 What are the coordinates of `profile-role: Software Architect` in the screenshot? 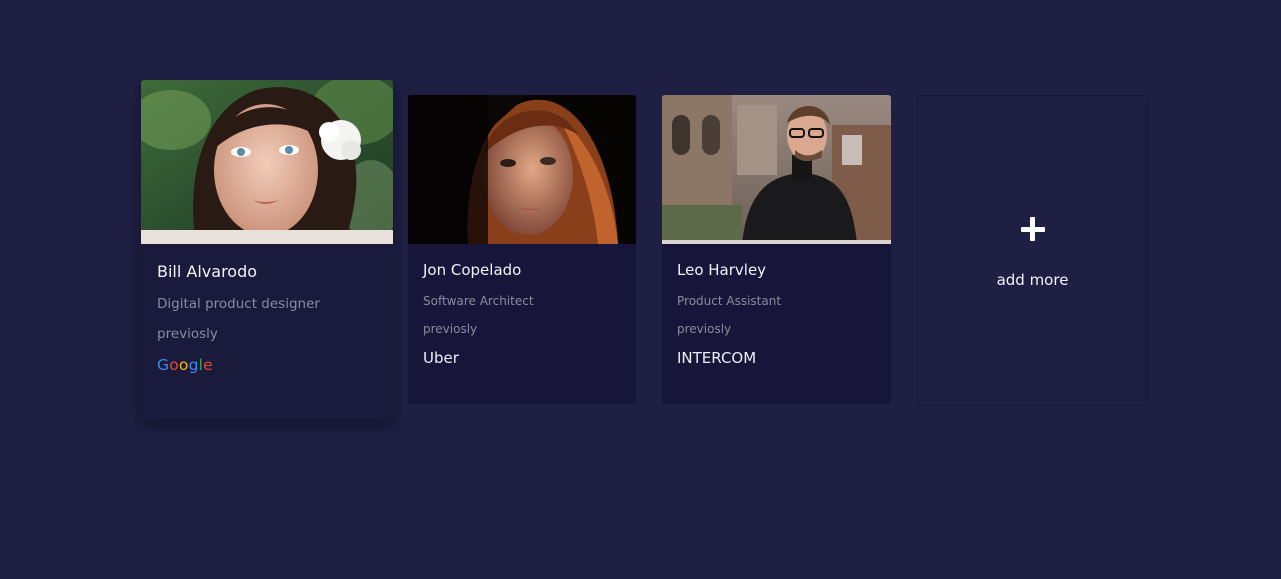 It's located at (478, 301).